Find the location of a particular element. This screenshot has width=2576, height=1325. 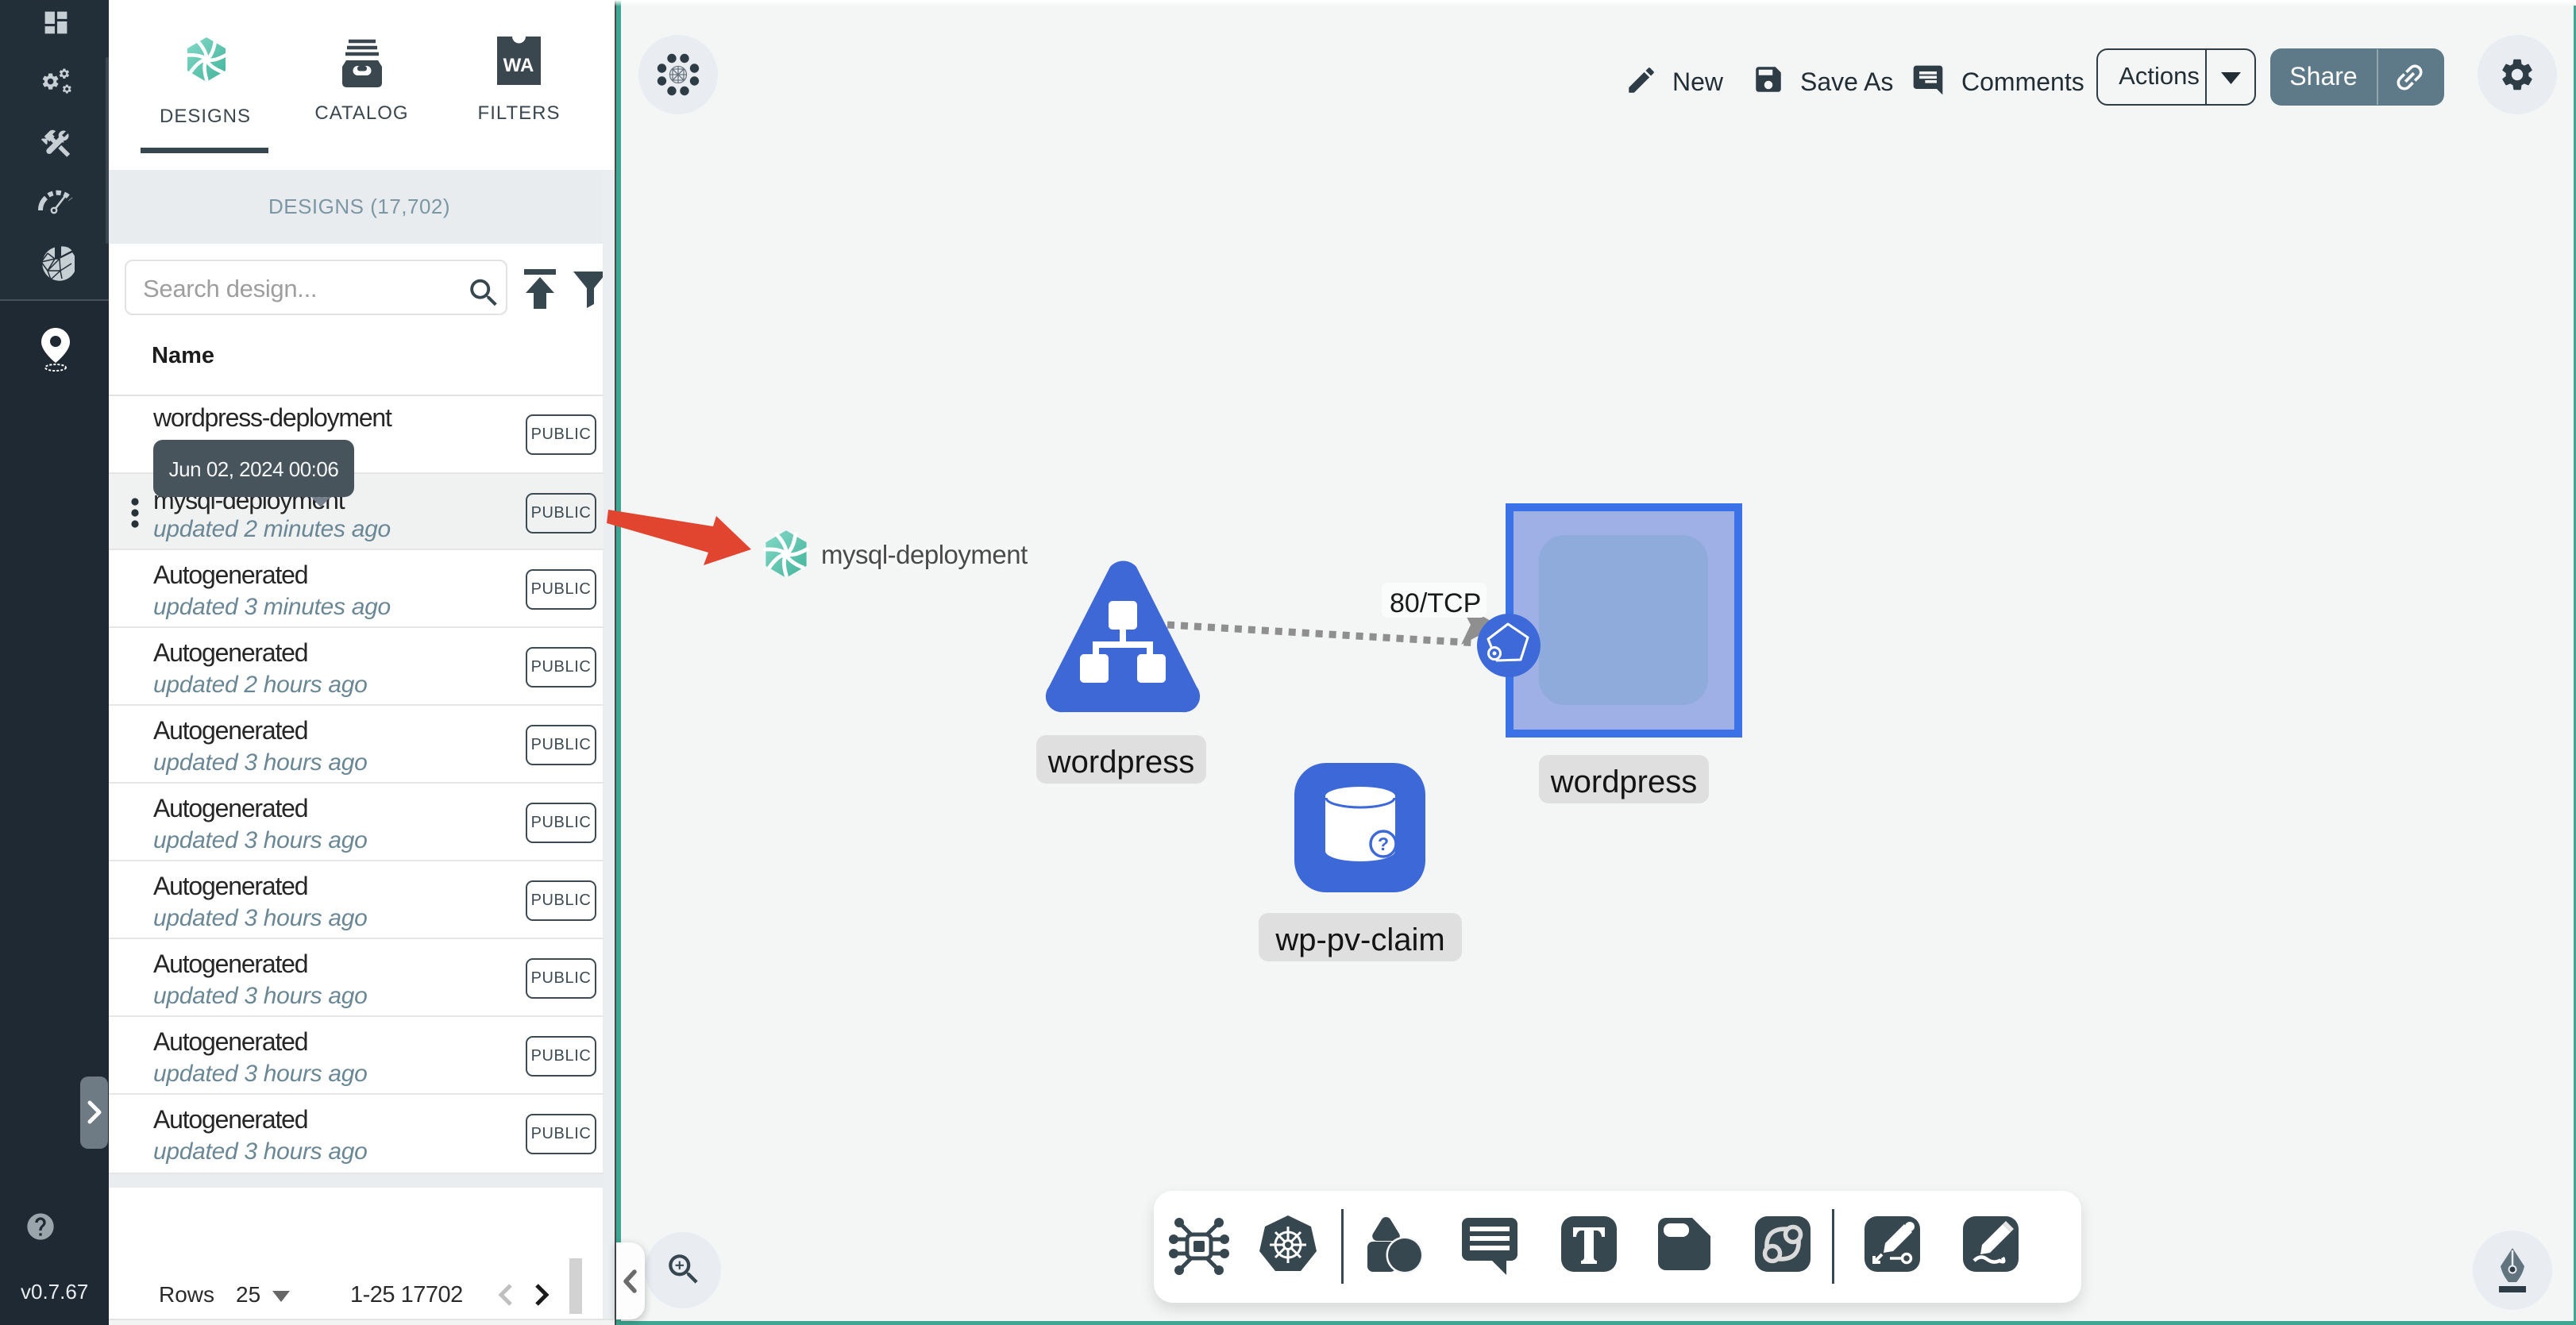

svg-text: WA is located at coordinates (518, 65).